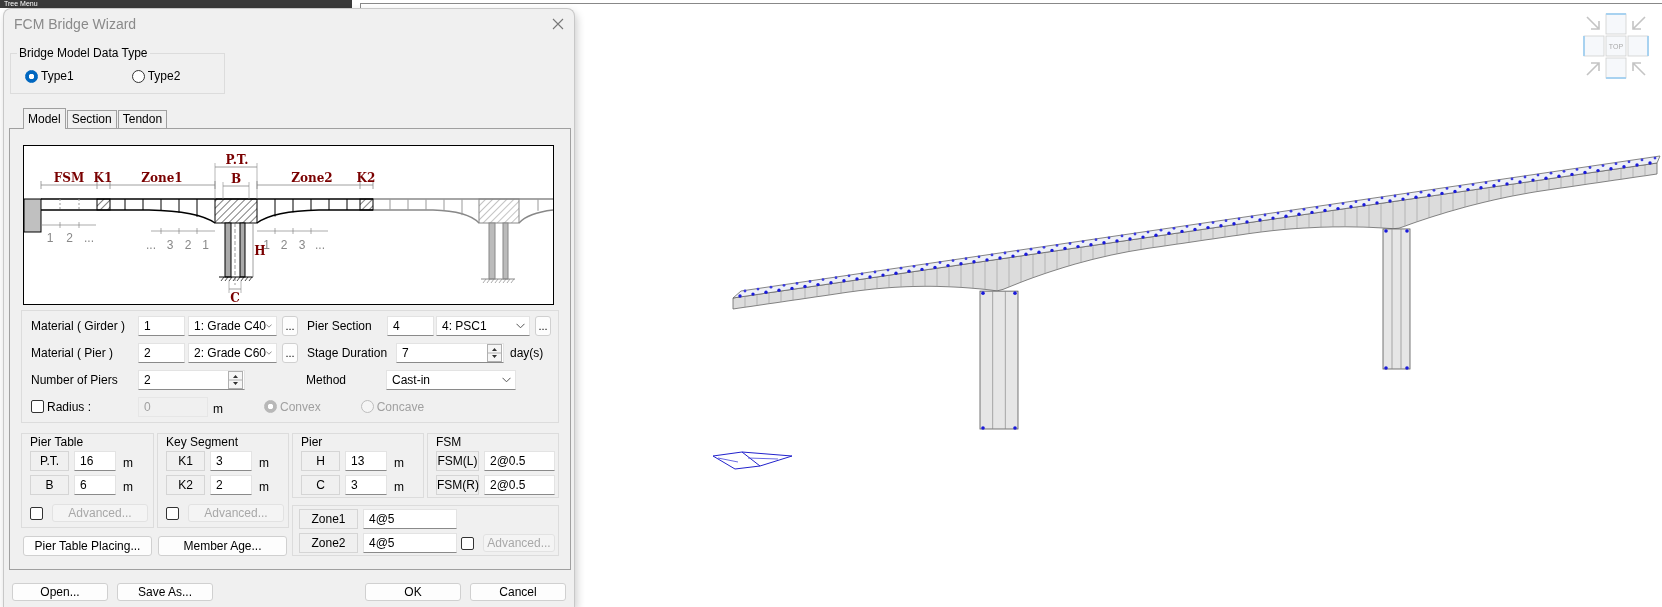 This screenshot has height=607, width=1662. Describe the element at coordinates (483, 326) in the screenshot. I see `dropdown: 4: PSC1` at that location.